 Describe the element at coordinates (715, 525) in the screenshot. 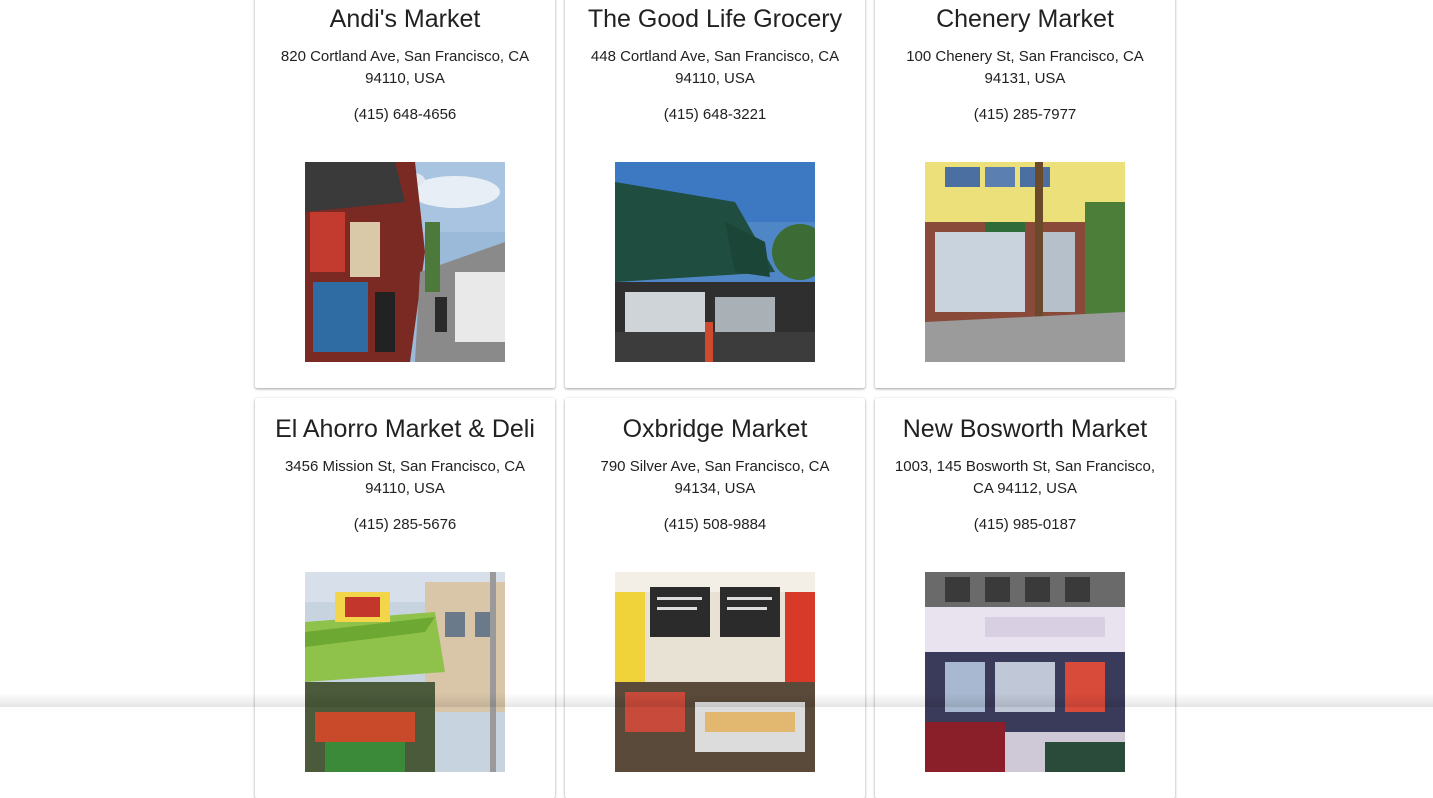

I see `store-phone: (415) 508-9884` at that location.